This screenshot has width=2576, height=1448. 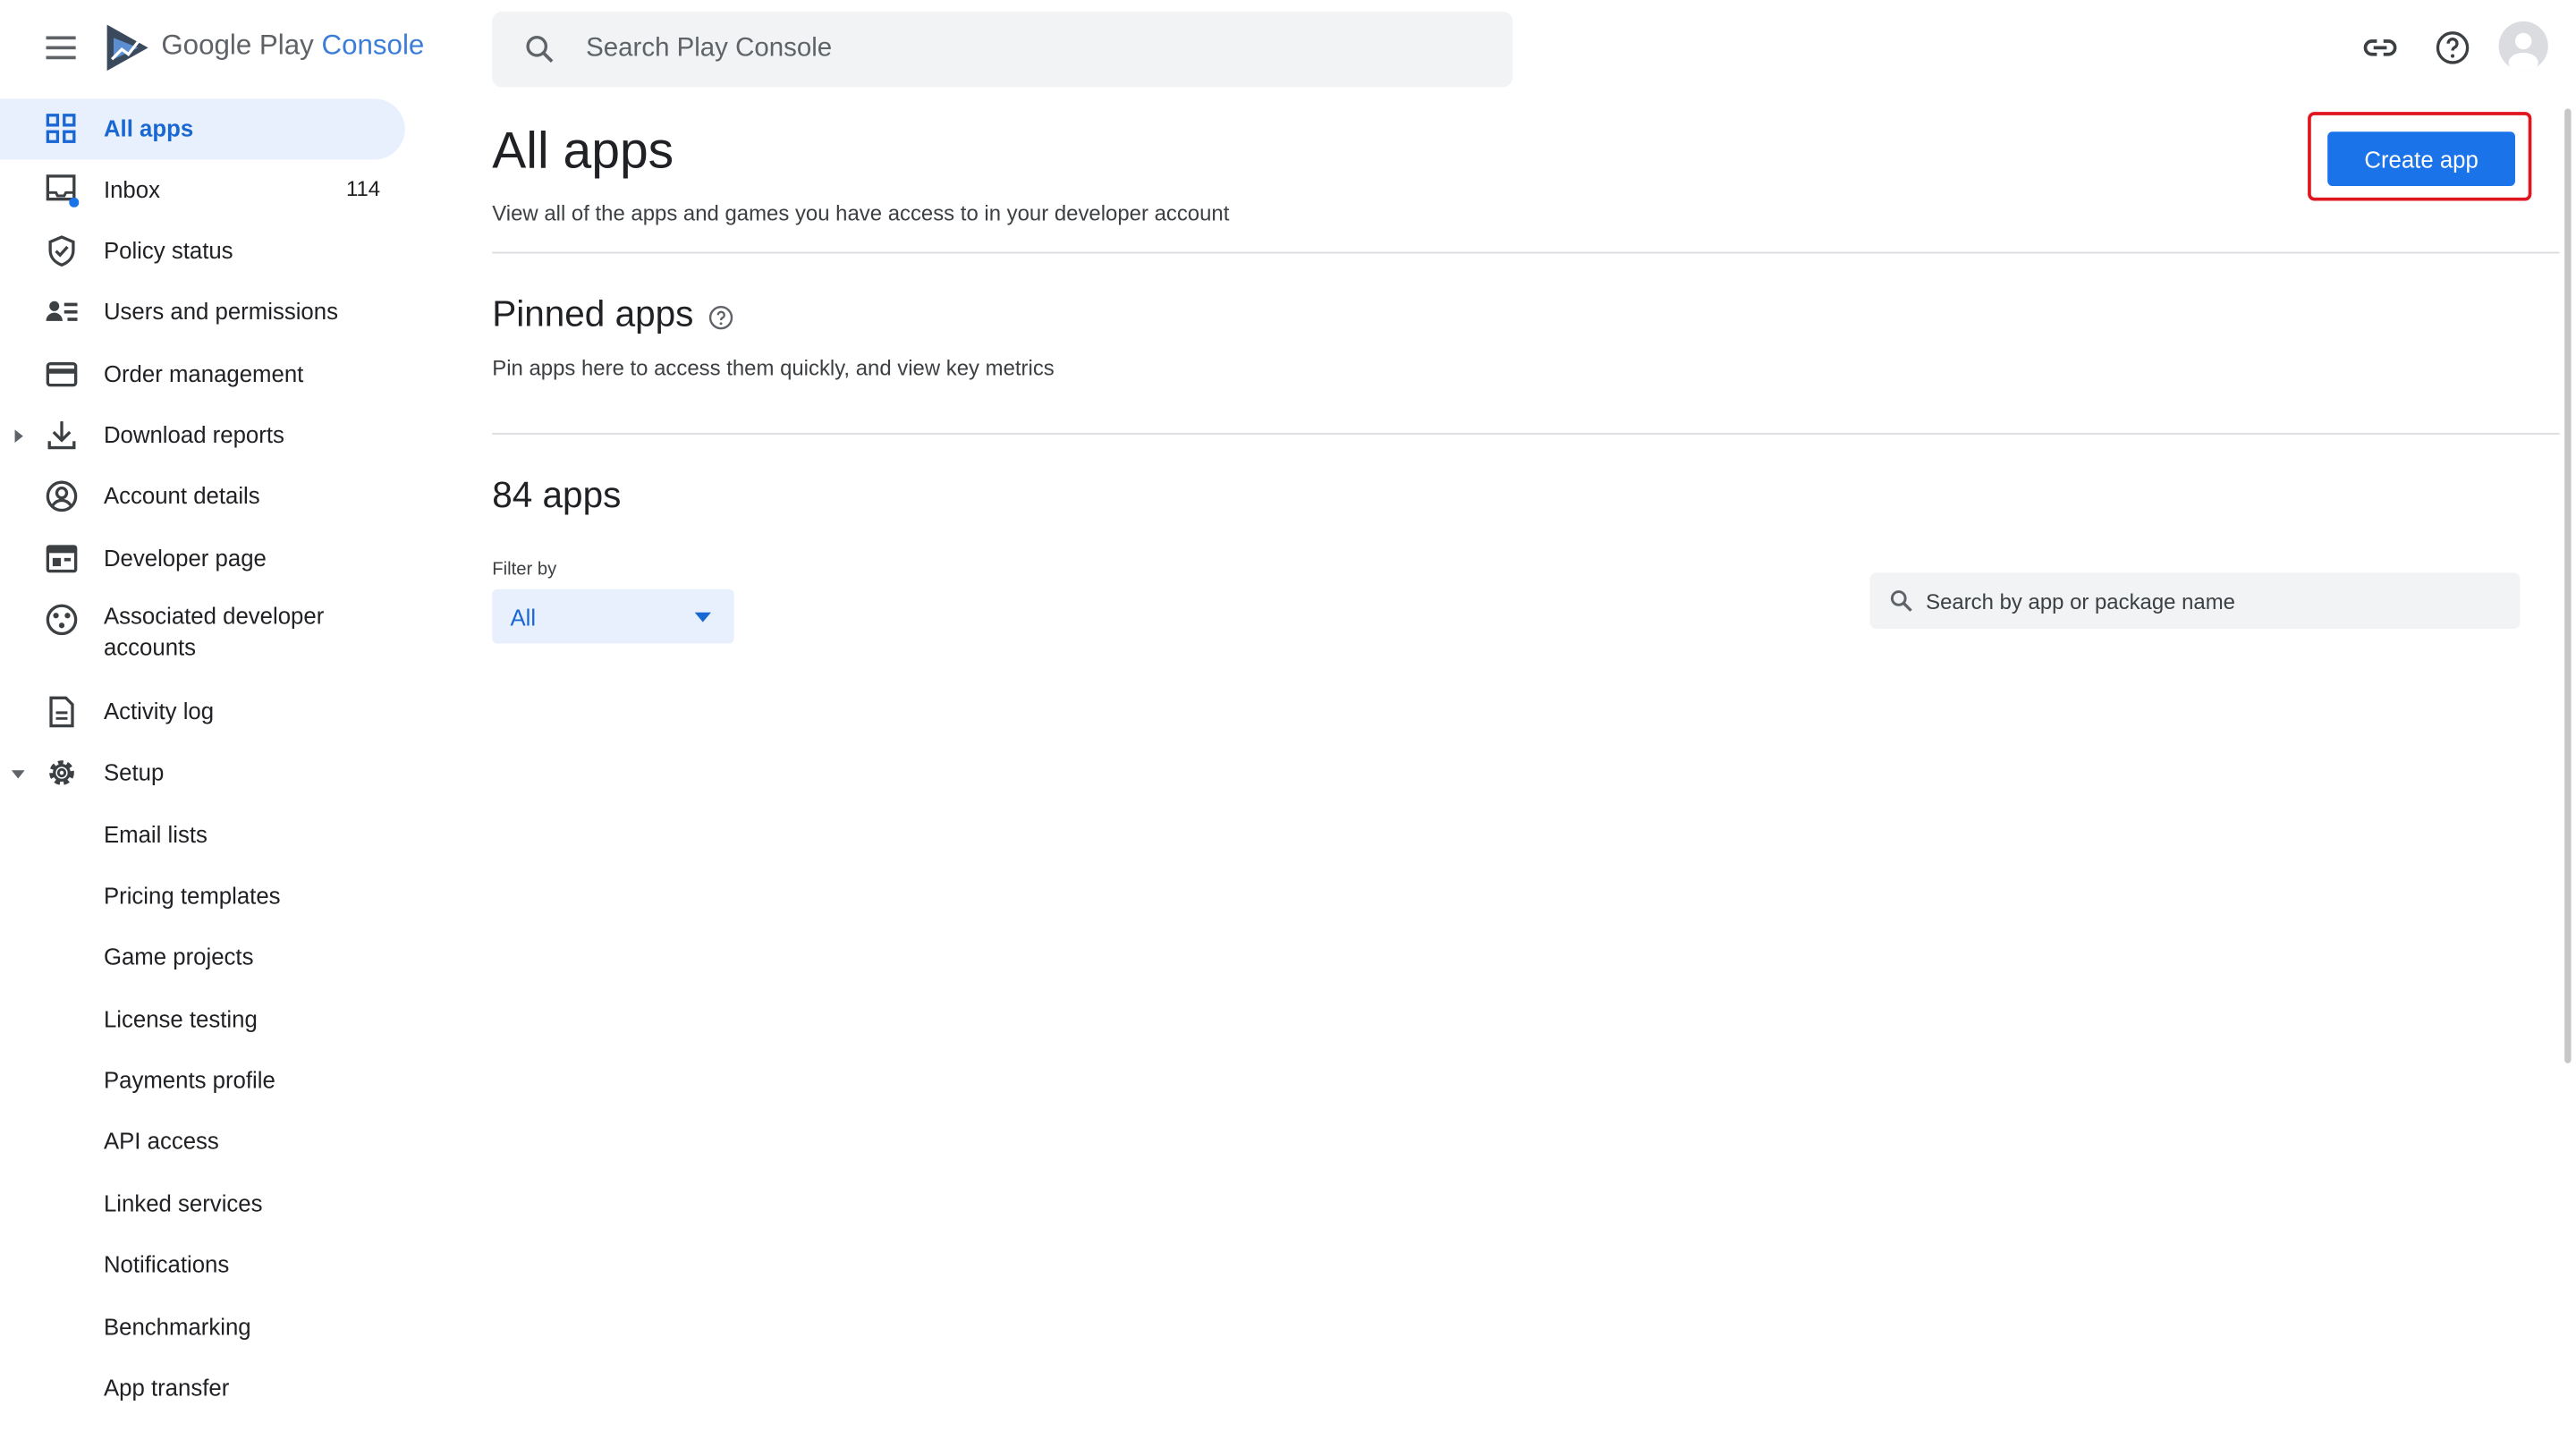 What do you see at coordinates (523, 617) in the screenshot?
I see `filter-value: All` at bounding box center [523, 617].